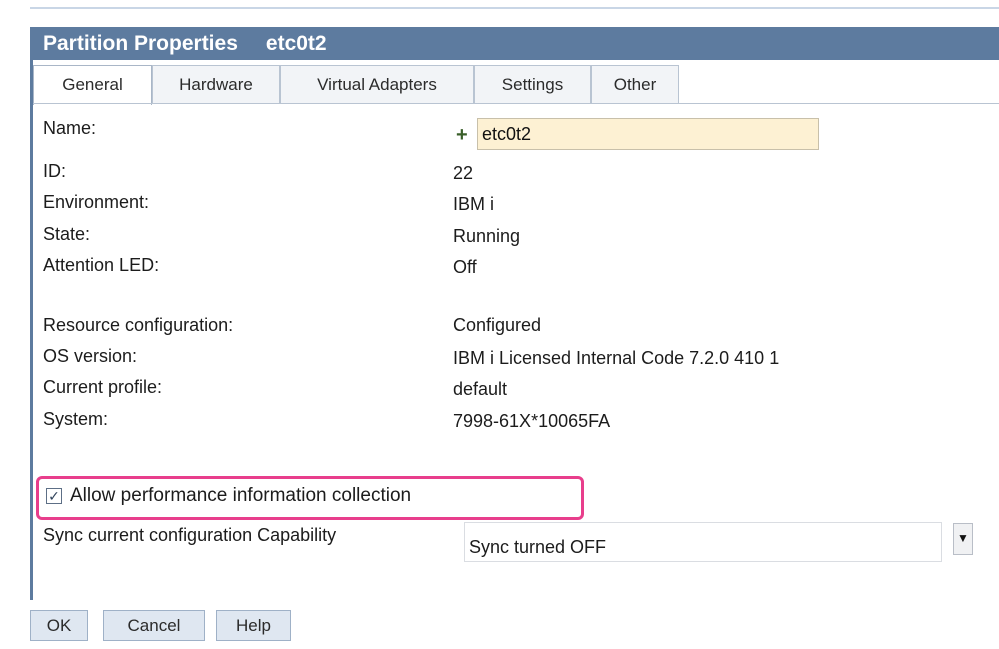 Image resolution: width=999 pixels, height=649 pixels. I want to click on sync-capability-label: Sync current configuration Capability, so click(190, 535).